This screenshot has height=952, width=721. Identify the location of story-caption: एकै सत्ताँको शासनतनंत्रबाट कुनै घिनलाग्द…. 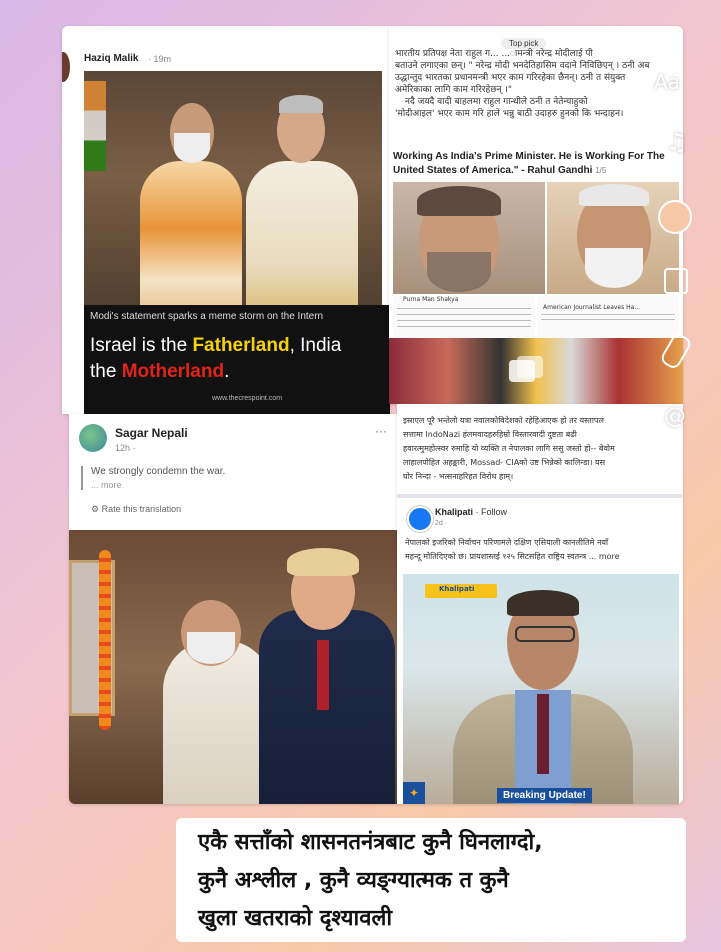
(431, 880).